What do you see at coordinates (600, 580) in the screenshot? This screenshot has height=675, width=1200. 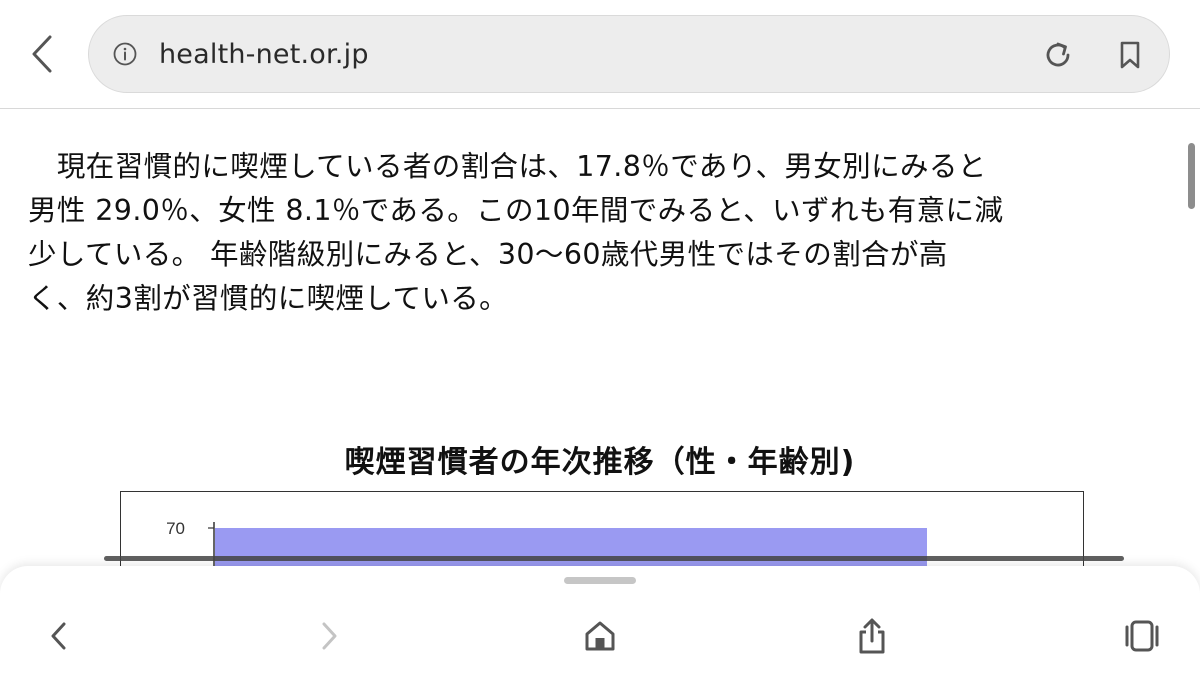 I see `grab-handle` at bounding box center [600, 580].